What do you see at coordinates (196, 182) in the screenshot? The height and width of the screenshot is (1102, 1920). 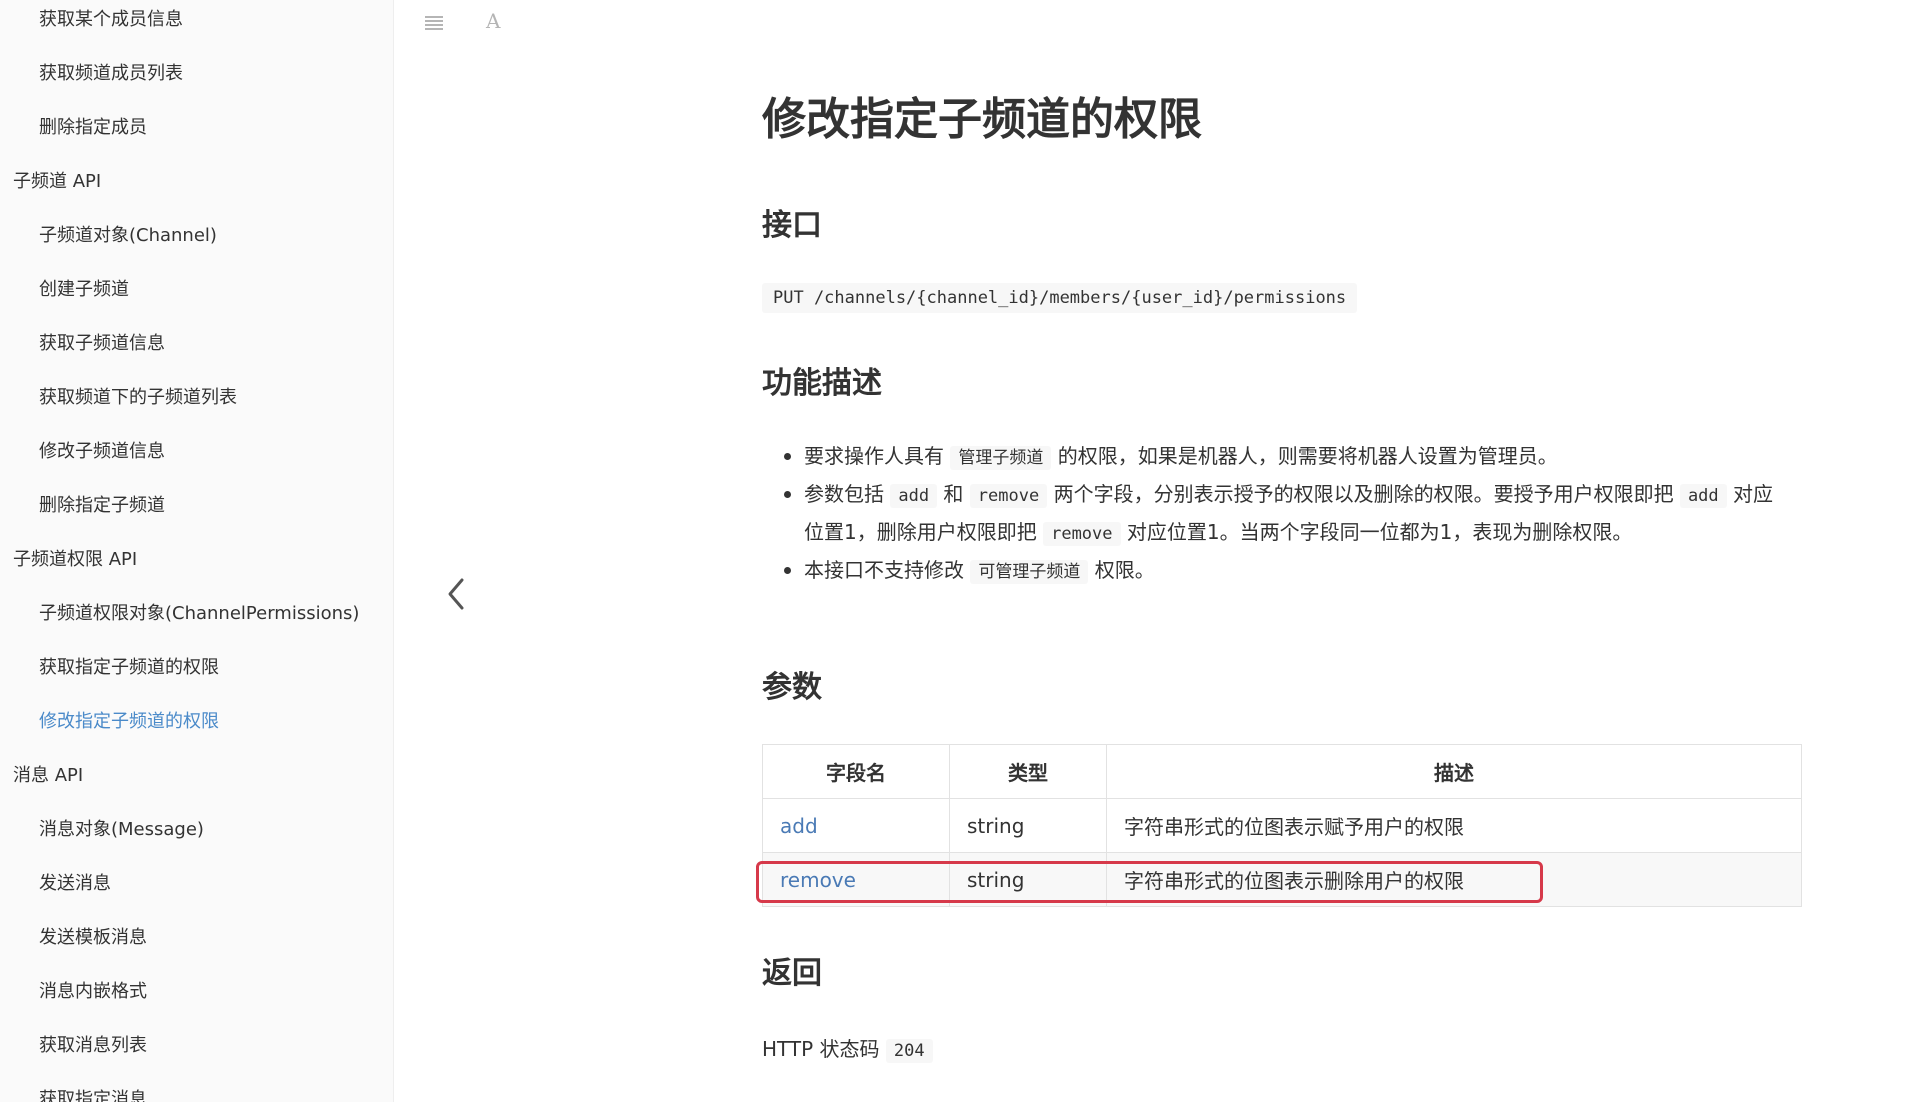 I see `sidebar-section-channel-api: 子频道 API` at bounding box center [196, 182].